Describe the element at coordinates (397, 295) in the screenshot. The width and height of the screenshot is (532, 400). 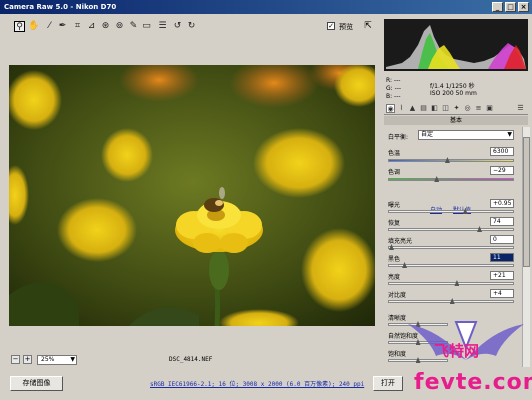
I see `contrast-label: 对比度` at that location.